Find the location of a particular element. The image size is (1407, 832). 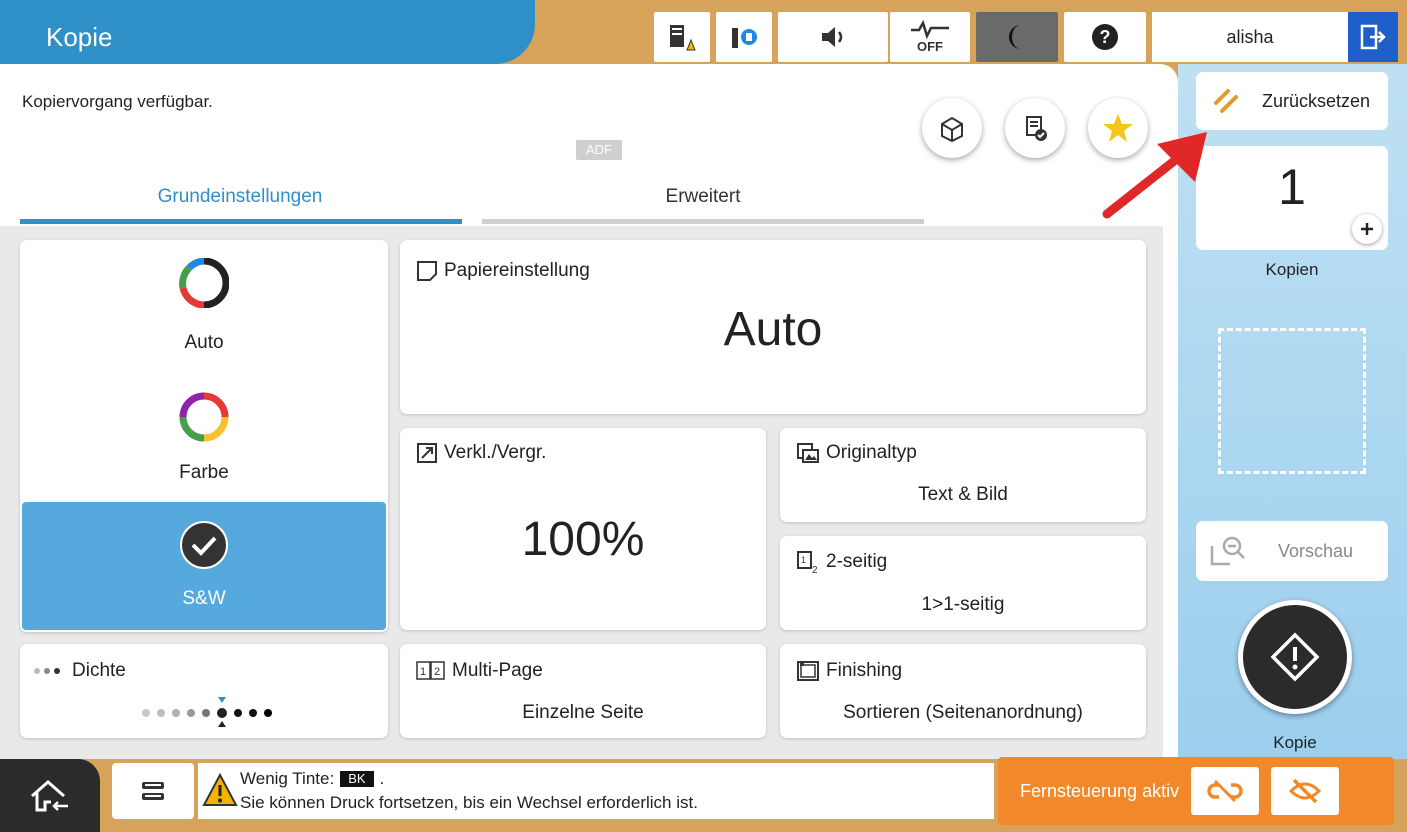

zoom-card: Verkl./Vergr. 100% is located at coordinates (583, 529).